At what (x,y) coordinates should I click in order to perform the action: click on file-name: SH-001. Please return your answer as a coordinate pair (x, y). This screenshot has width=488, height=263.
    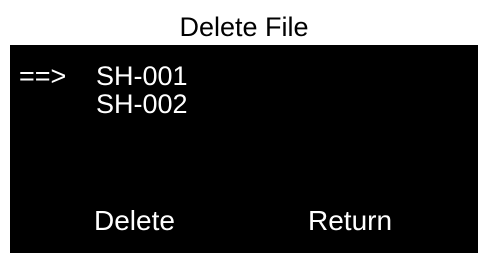
    Looking at the image, I should click on (142, 76).